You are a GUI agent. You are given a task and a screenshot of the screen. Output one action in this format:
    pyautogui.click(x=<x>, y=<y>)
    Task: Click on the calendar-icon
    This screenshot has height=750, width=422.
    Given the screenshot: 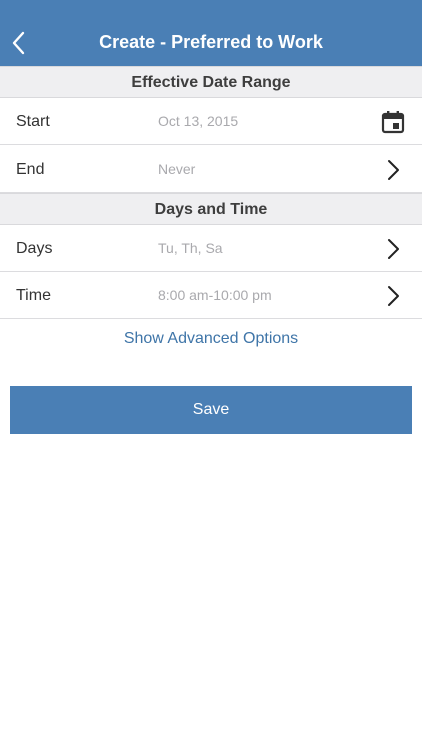 What is the action you would take?
    pyautogui.click(x=393, y=121)
    